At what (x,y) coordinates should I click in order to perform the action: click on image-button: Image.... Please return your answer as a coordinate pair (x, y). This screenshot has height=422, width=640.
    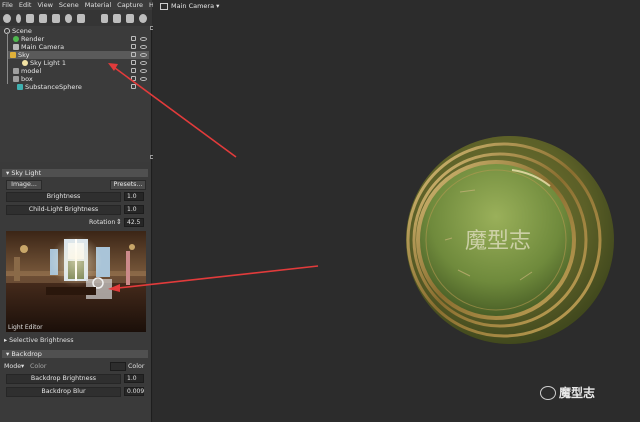
    Looking at the image, I should click on (24, 185).